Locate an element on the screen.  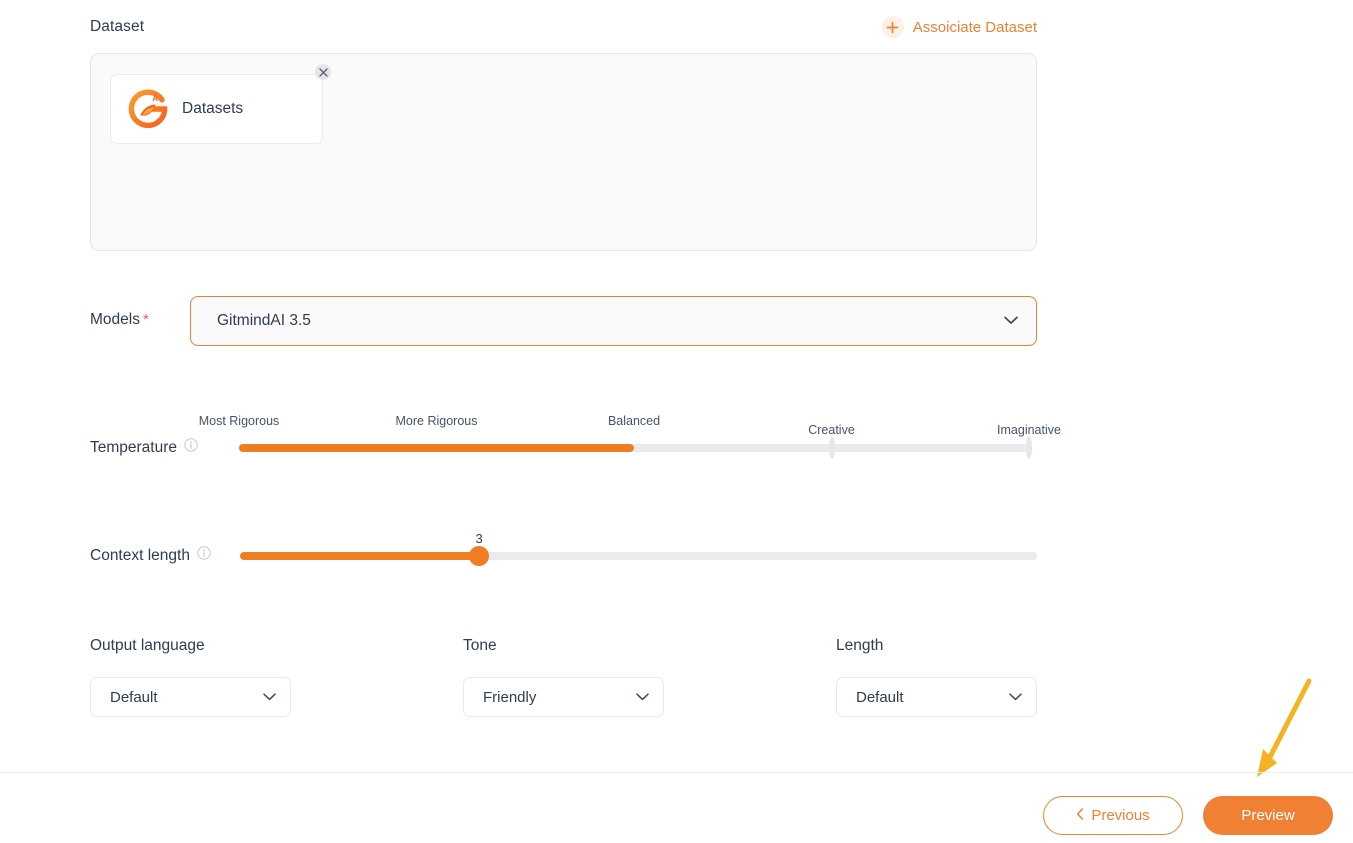
dataset-section-label: Dataset is located at coordinates (117, 26).